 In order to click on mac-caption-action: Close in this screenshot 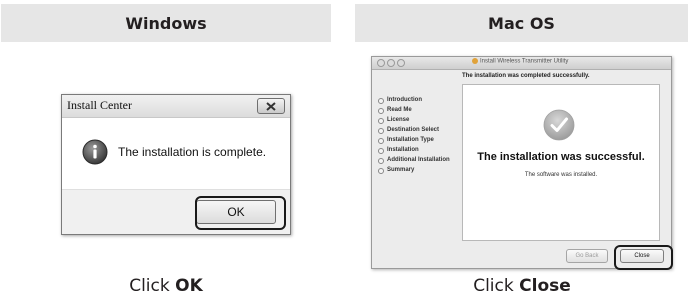, I will do `click(545, 286)`.